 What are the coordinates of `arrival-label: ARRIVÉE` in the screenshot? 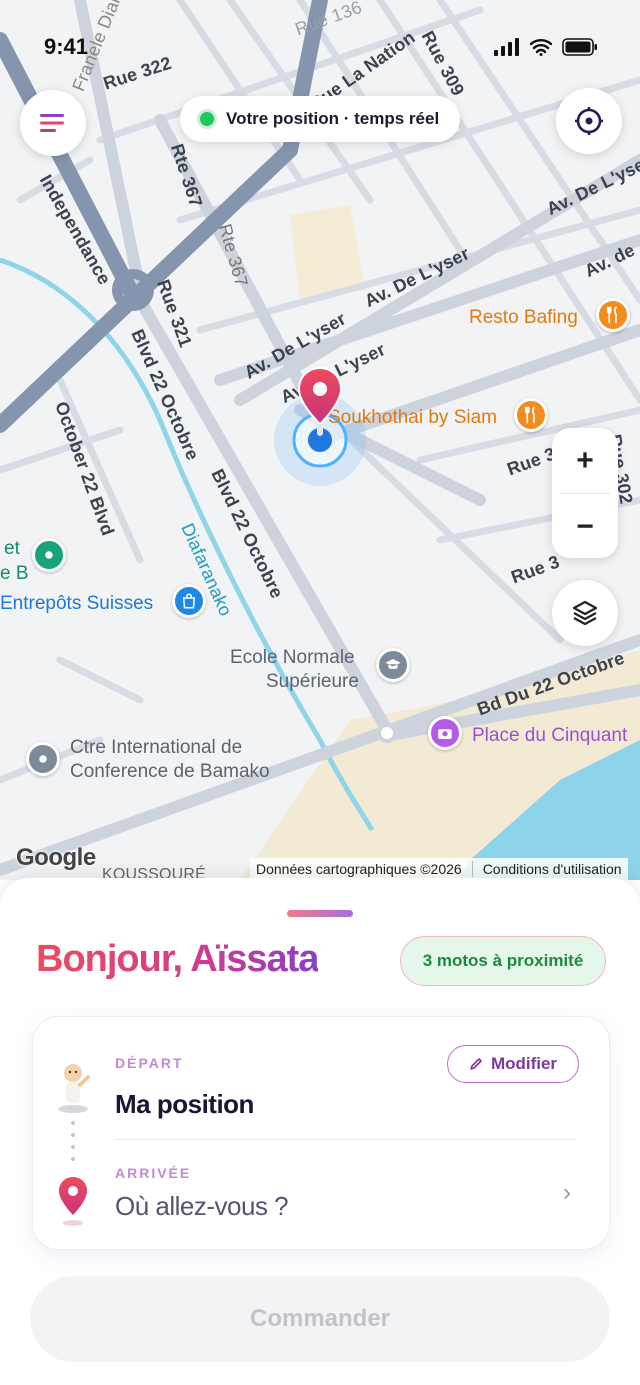 It's located at (153, 1173).